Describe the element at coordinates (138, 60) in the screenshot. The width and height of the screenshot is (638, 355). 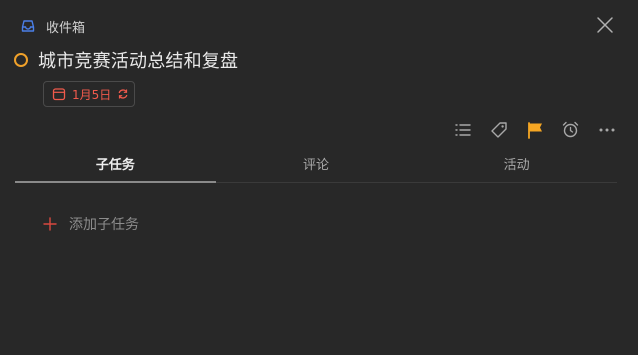
I see `task-title: 城市竞赛活动总结和复盘` at that location.